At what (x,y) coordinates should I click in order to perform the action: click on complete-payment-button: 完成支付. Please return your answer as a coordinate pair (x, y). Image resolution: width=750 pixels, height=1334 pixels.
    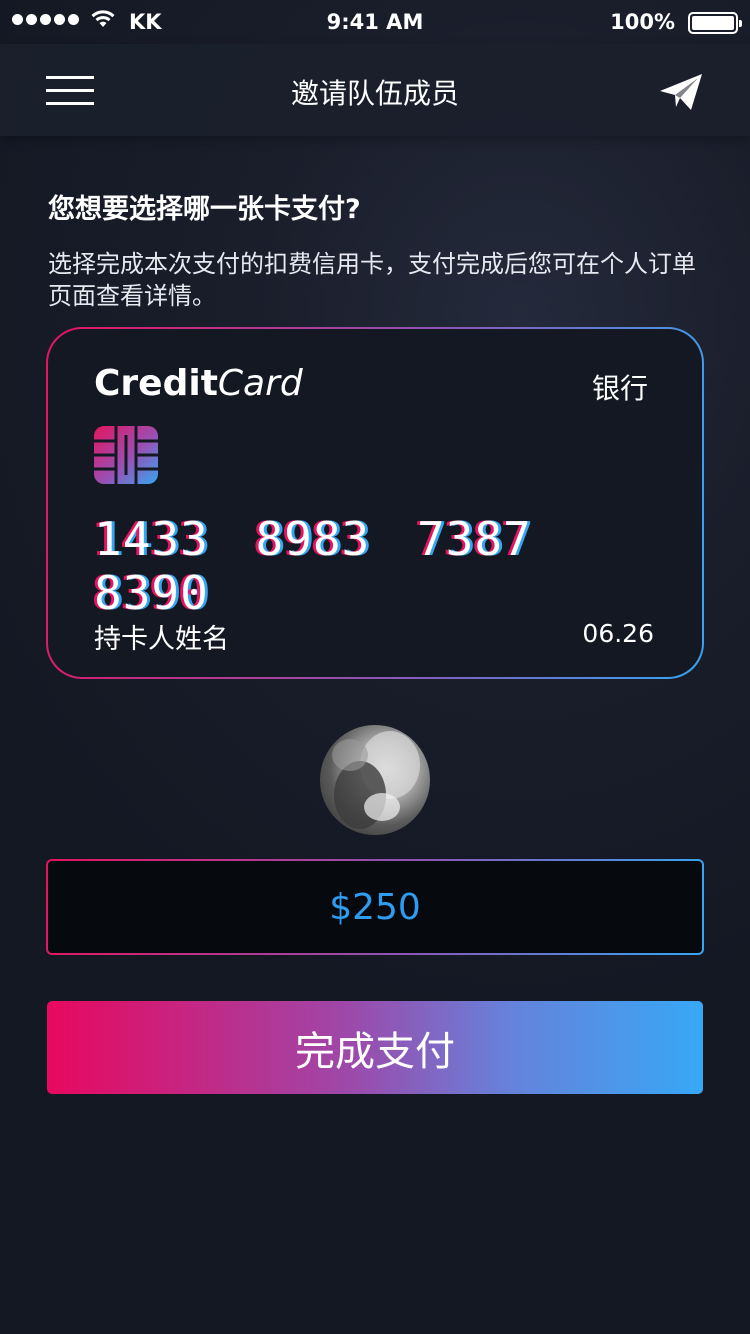
    Looking at the image, I should click on (375, 1047).